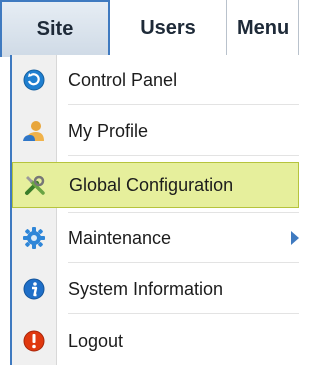  I want to click on menu-item-control-panel: Control Panel, so click(155, 80).